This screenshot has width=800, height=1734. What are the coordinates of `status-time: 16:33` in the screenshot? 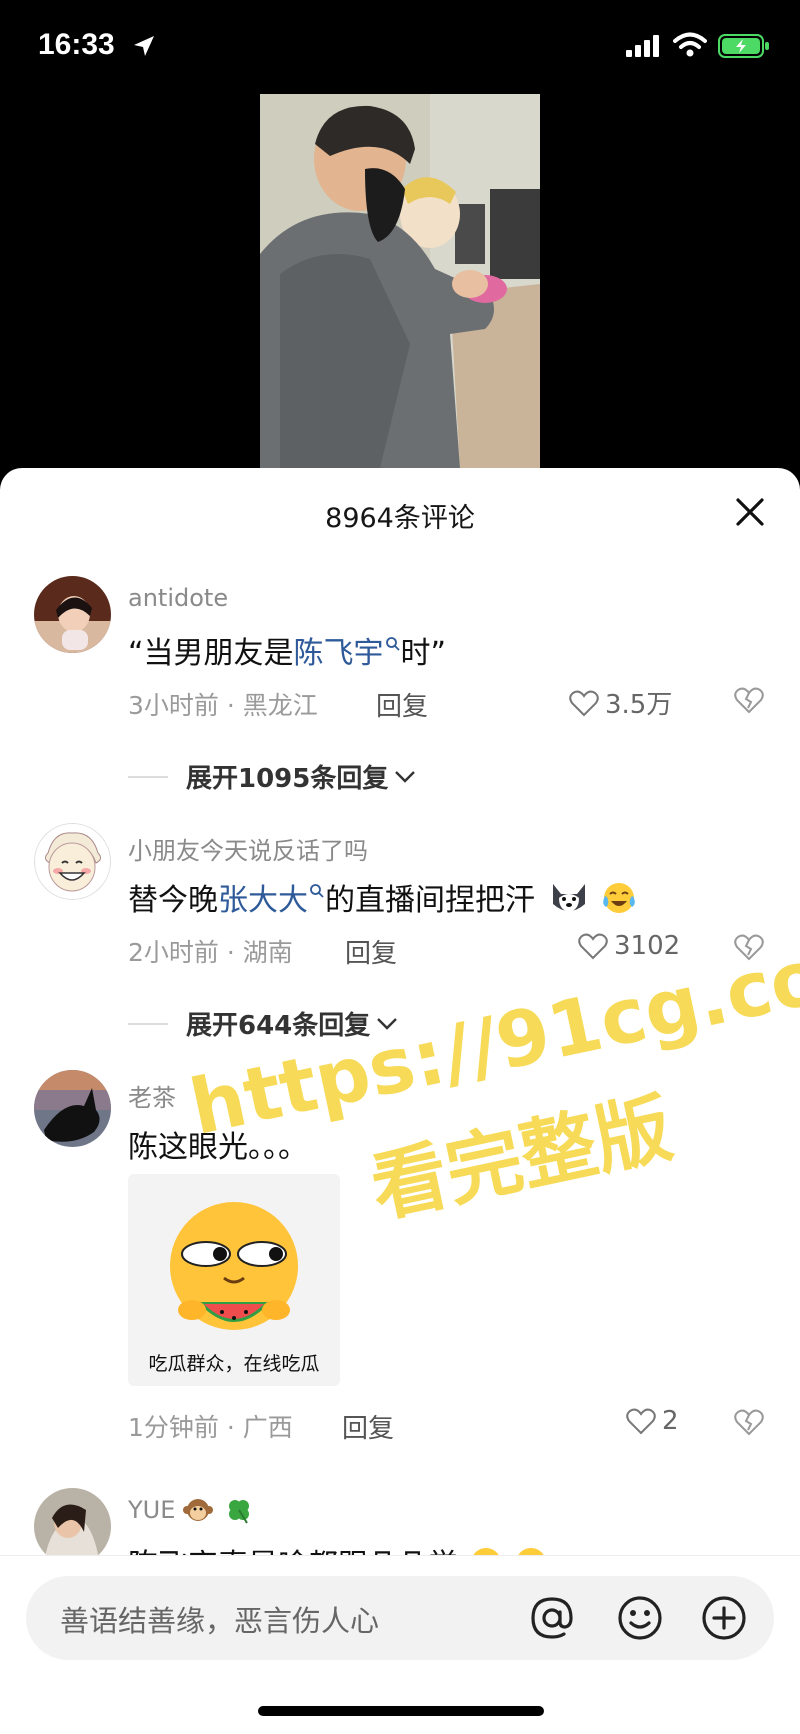 It's located at (76, 44).